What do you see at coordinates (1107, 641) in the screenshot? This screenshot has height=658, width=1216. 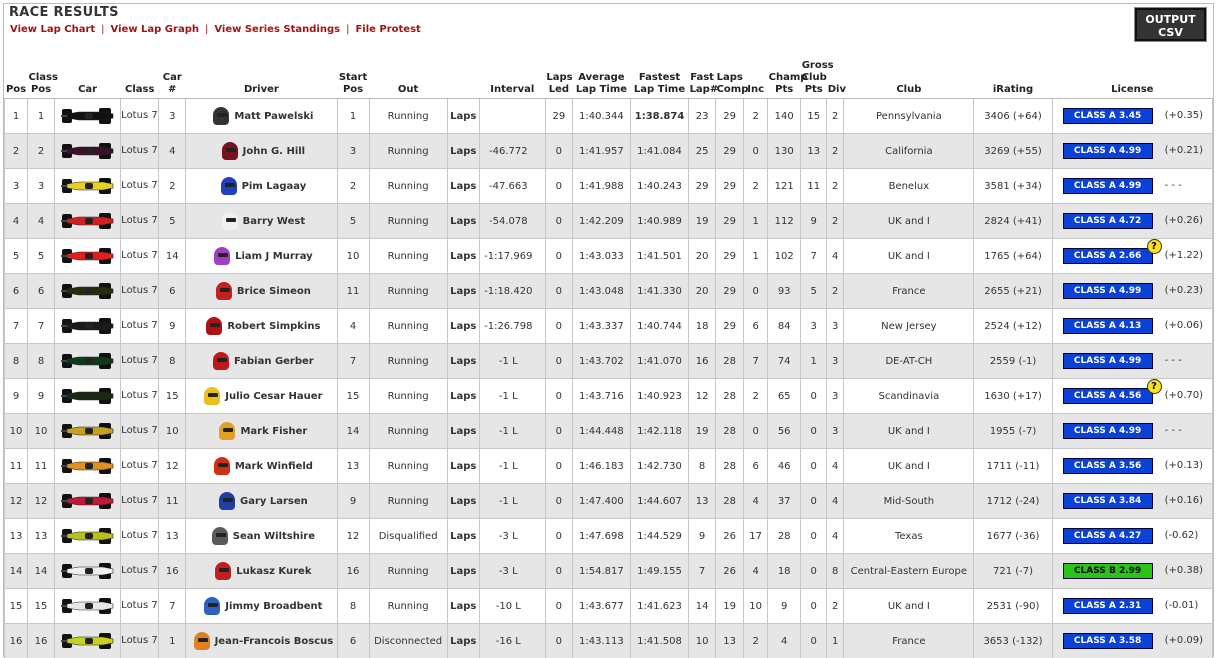 I see `license-badge: CLASS A 3.58` at bounding box center [1107, 641].